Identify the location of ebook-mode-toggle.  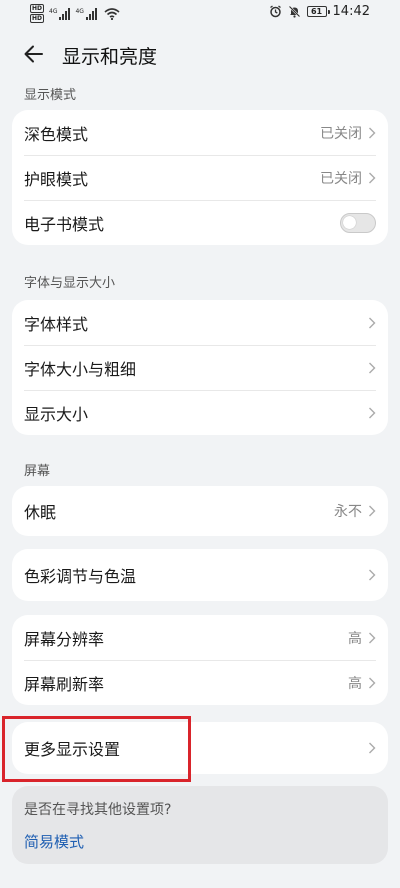
(358, 222).